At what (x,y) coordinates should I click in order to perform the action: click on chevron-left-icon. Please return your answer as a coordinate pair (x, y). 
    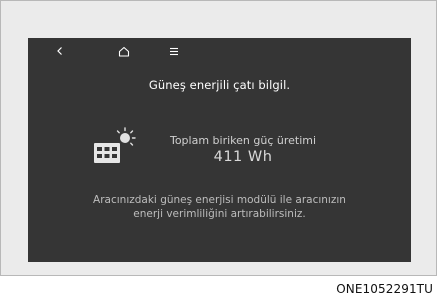
    Looking at the image, I should click on (59, 51).